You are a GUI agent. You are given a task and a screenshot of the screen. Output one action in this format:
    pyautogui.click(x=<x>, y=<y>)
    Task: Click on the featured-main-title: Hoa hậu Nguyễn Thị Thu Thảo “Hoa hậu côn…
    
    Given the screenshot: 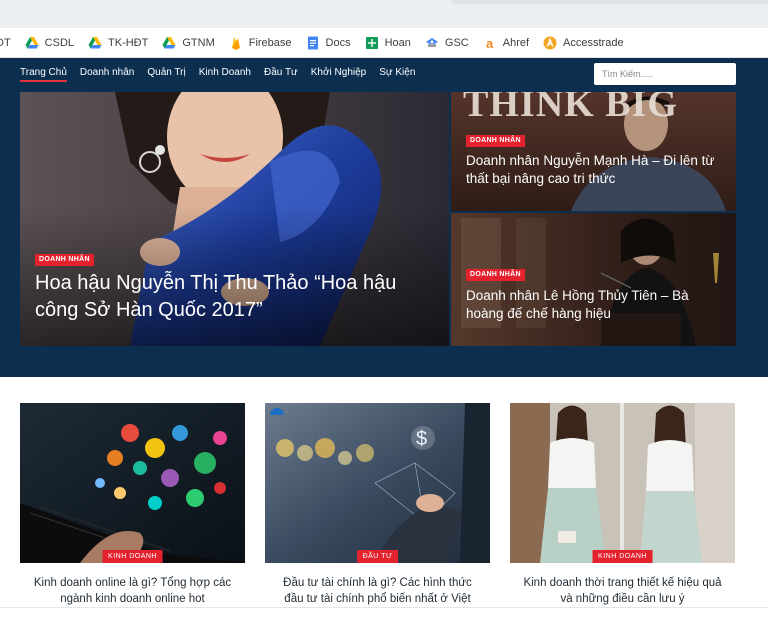 What is the action you would take?
    pyautogui.click(x=232, y=297)
    